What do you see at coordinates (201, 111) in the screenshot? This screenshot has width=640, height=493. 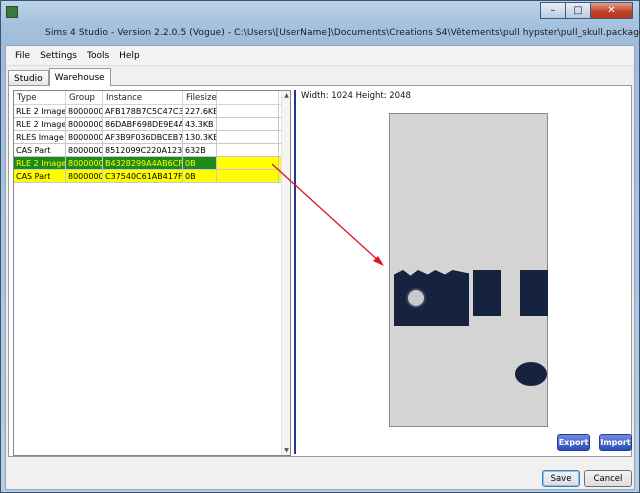 I see `cell-filesize: 227.6KB` at bounding box center [201, 111].